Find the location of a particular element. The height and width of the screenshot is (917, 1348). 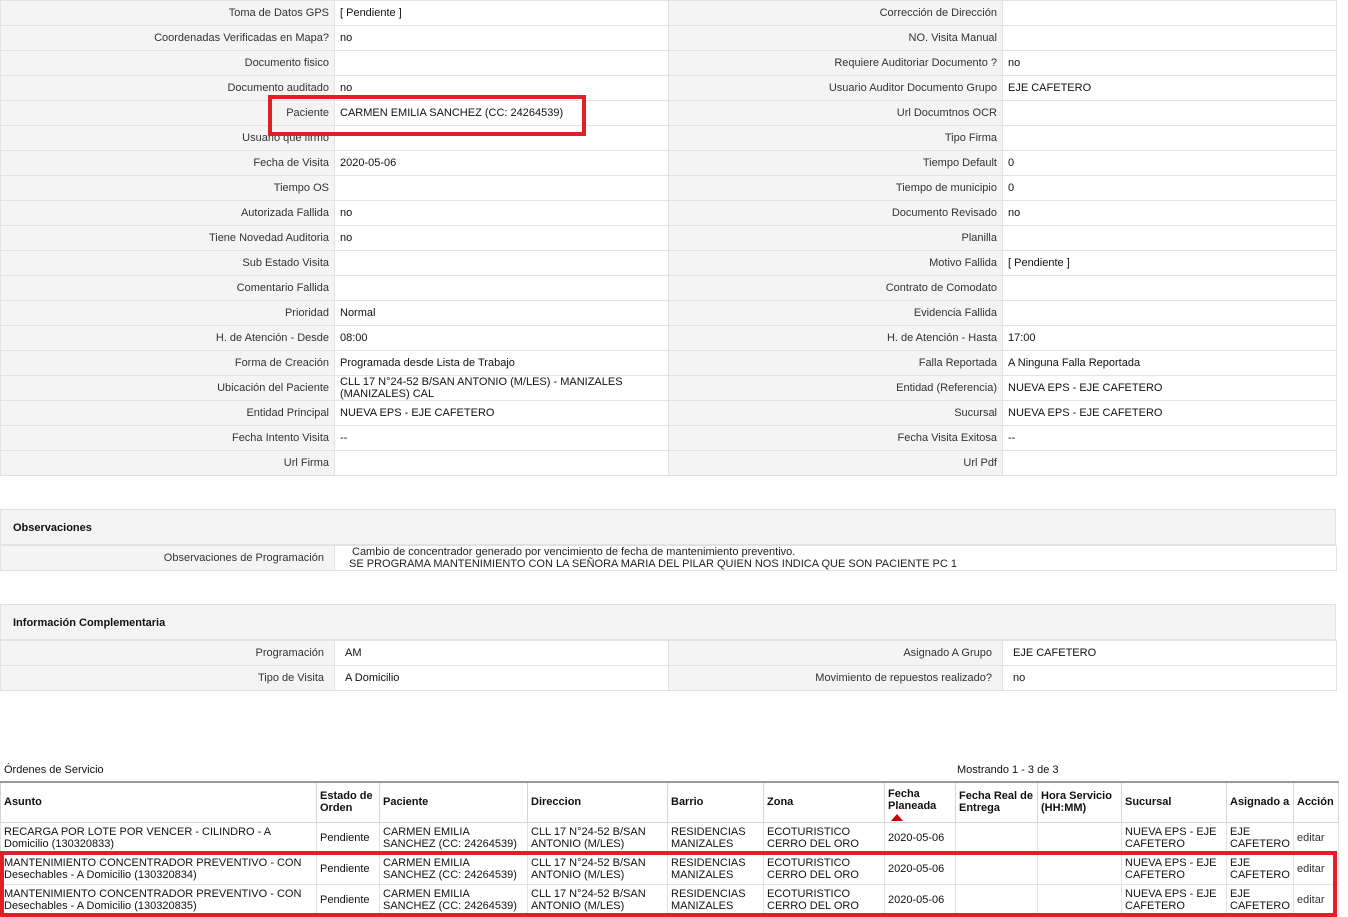

cell-fecha-planeada: 2020-05-06 is located at coordinates (920, 837).